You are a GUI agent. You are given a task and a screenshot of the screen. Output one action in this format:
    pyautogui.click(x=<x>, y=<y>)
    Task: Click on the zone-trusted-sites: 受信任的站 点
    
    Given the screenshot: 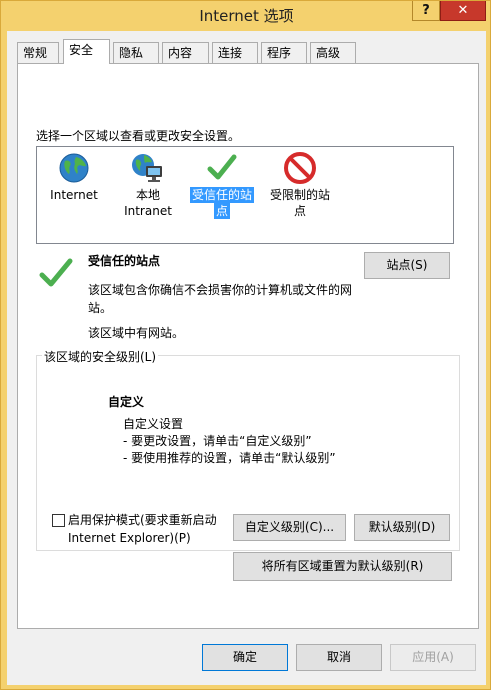 What is the action you would take?
    pyautogui.click(x=222, y=185)
    